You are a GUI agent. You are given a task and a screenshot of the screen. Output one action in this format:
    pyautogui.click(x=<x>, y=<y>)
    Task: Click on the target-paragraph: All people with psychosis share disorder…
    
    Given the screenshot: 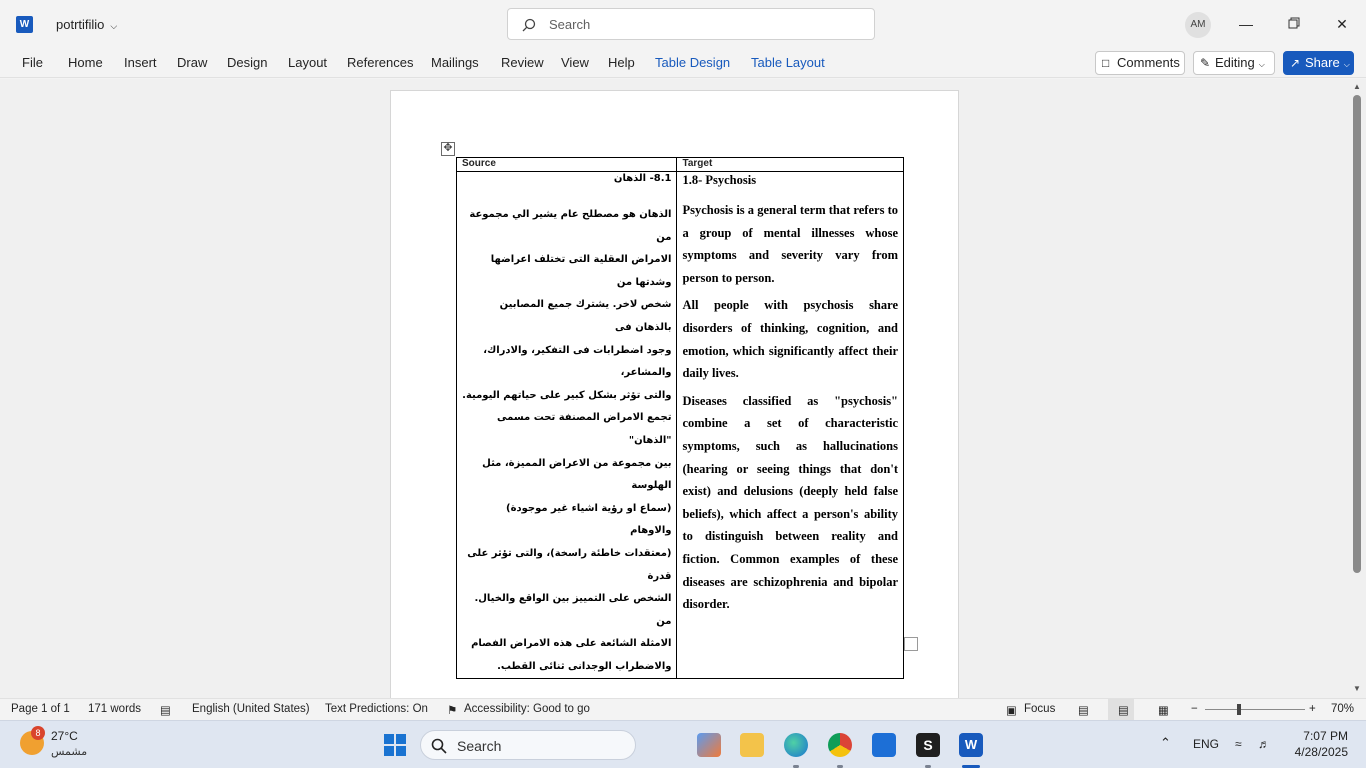 What is the action you would take?
    pyautogui.click(x=790, y=339)
    